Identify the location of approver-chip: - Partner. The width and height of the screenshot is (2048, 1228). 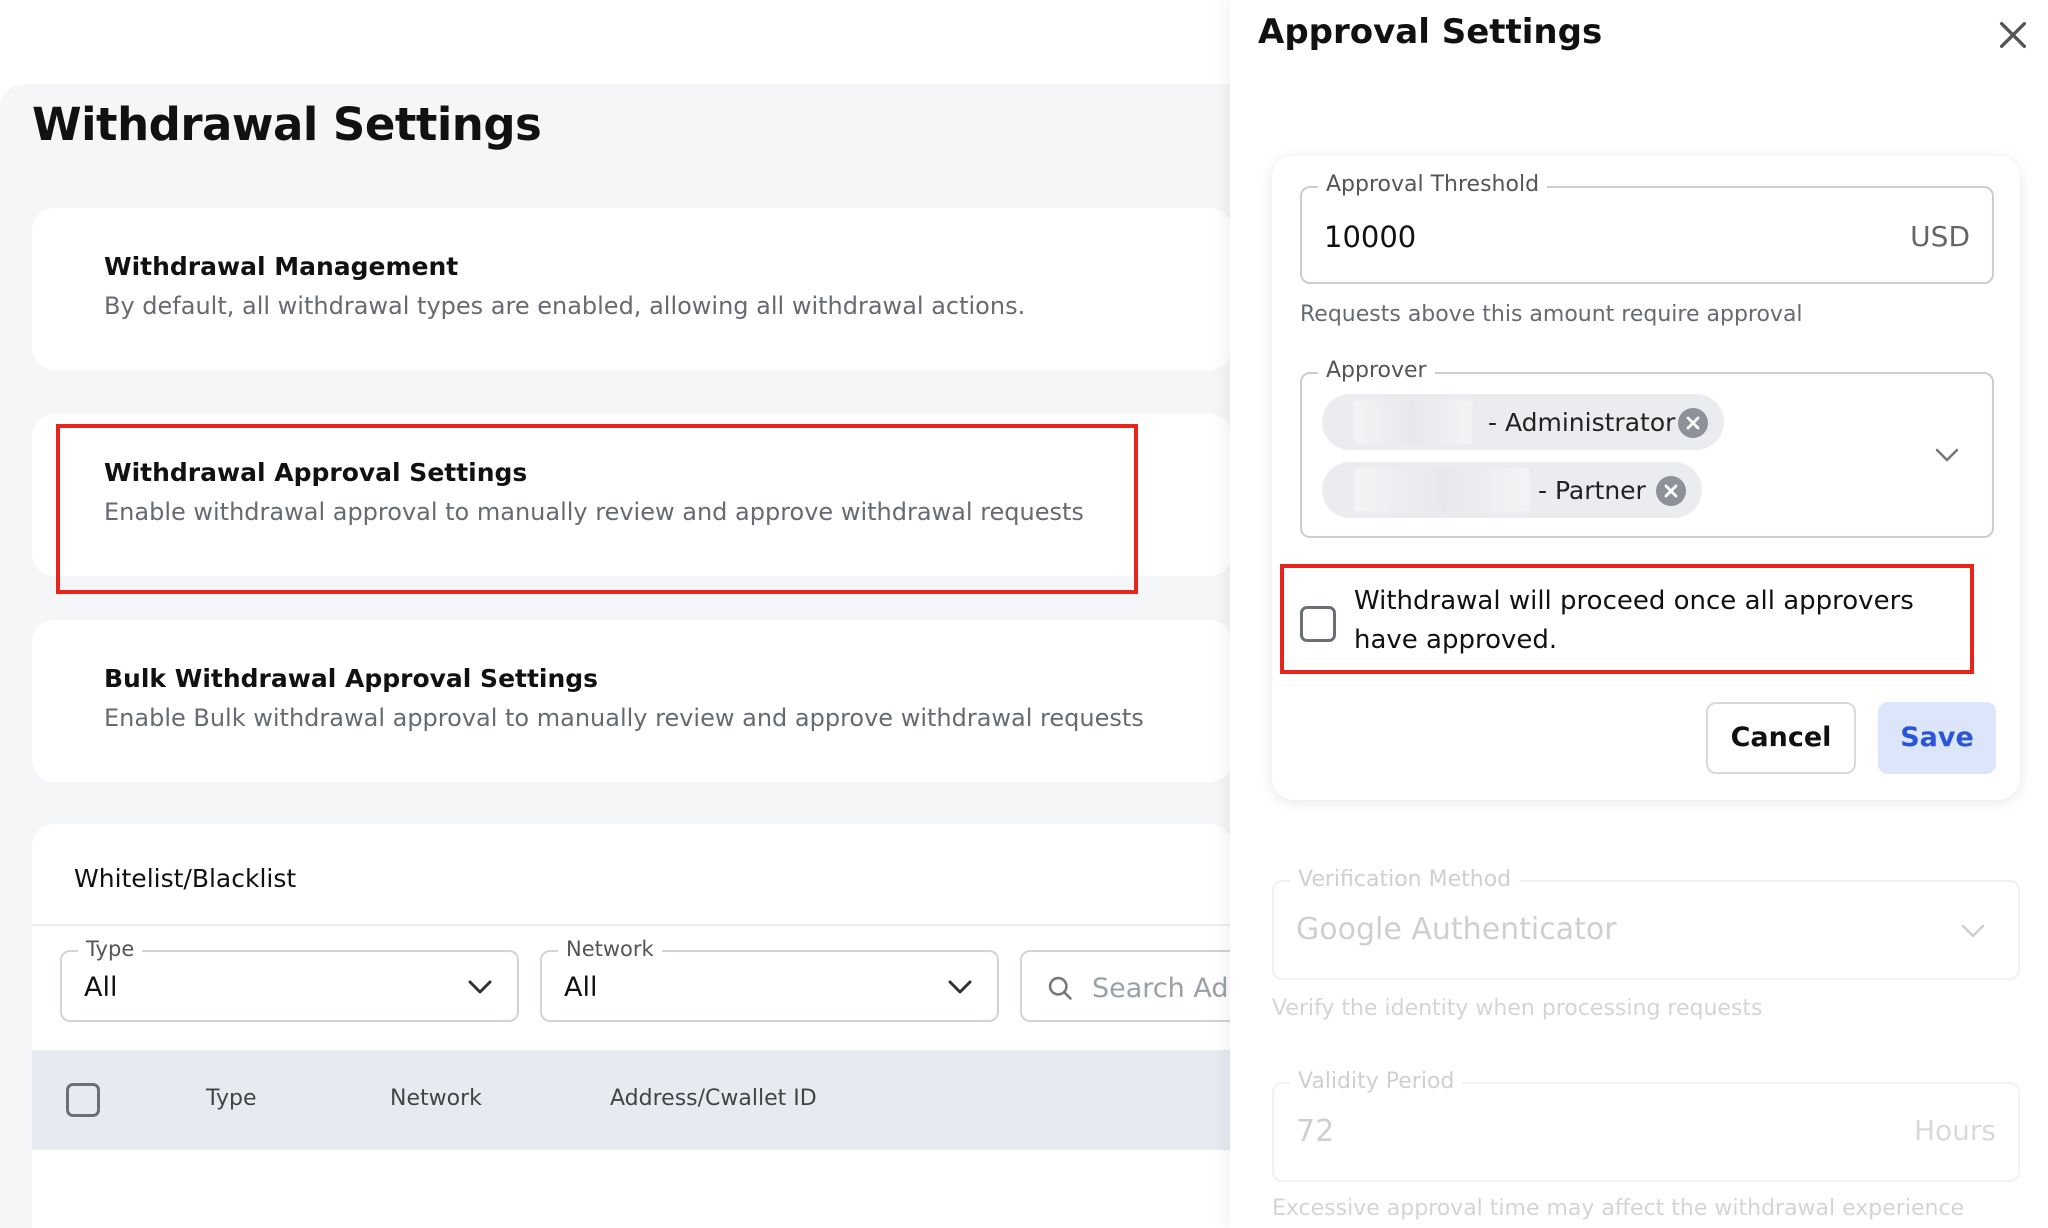
(1512, 490).